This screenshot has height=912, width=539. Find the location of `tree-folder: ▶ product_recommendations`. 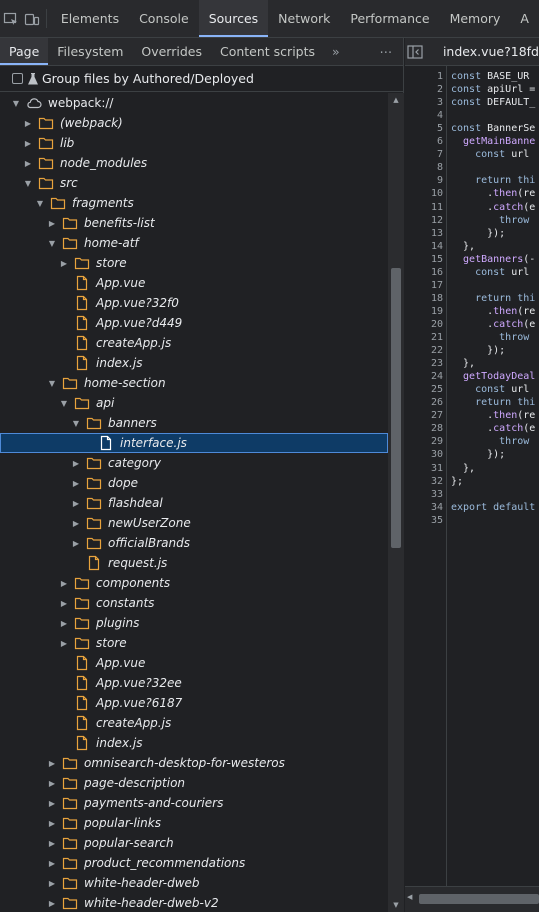

tree-folder: ▶ product_recommendations is located at coordinates (194, 863).